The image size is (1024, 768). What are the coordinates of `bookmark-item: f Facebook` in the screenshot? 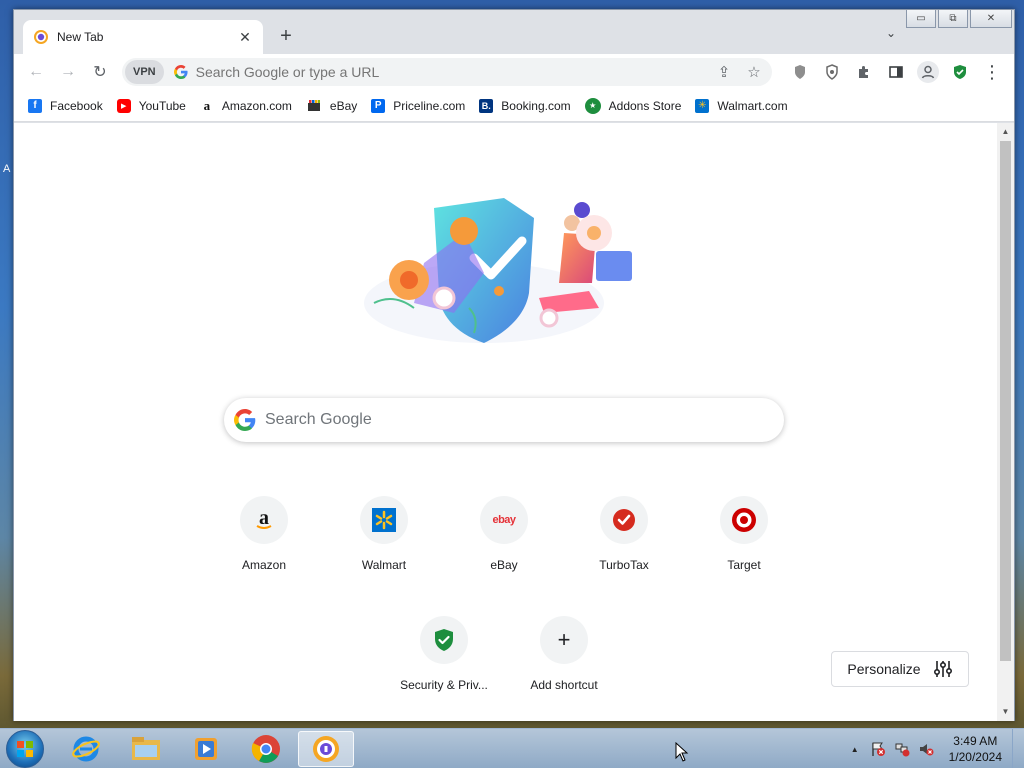 It's located at (65, 105).